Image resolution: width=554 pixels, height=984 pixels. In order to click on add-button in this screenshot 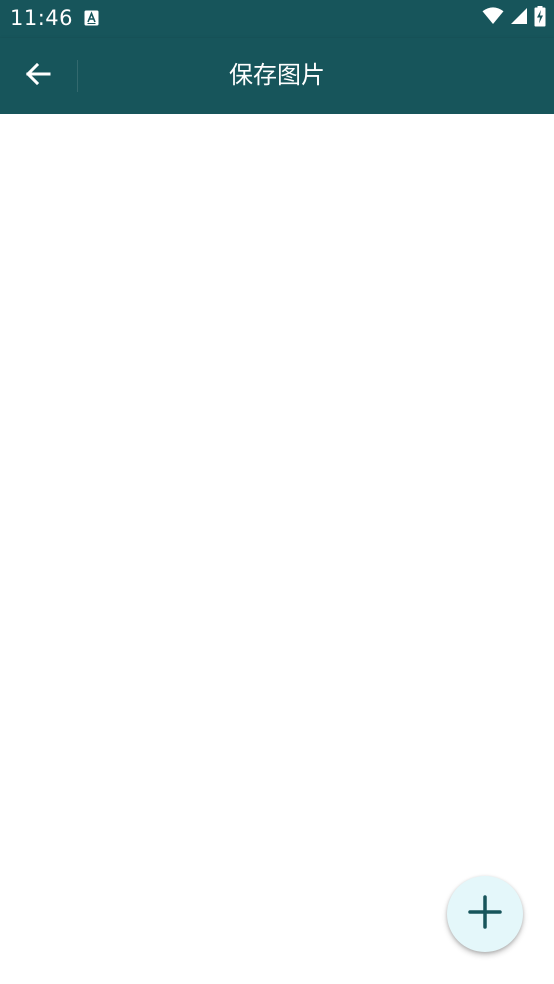, I will do `click(485, 914)`.